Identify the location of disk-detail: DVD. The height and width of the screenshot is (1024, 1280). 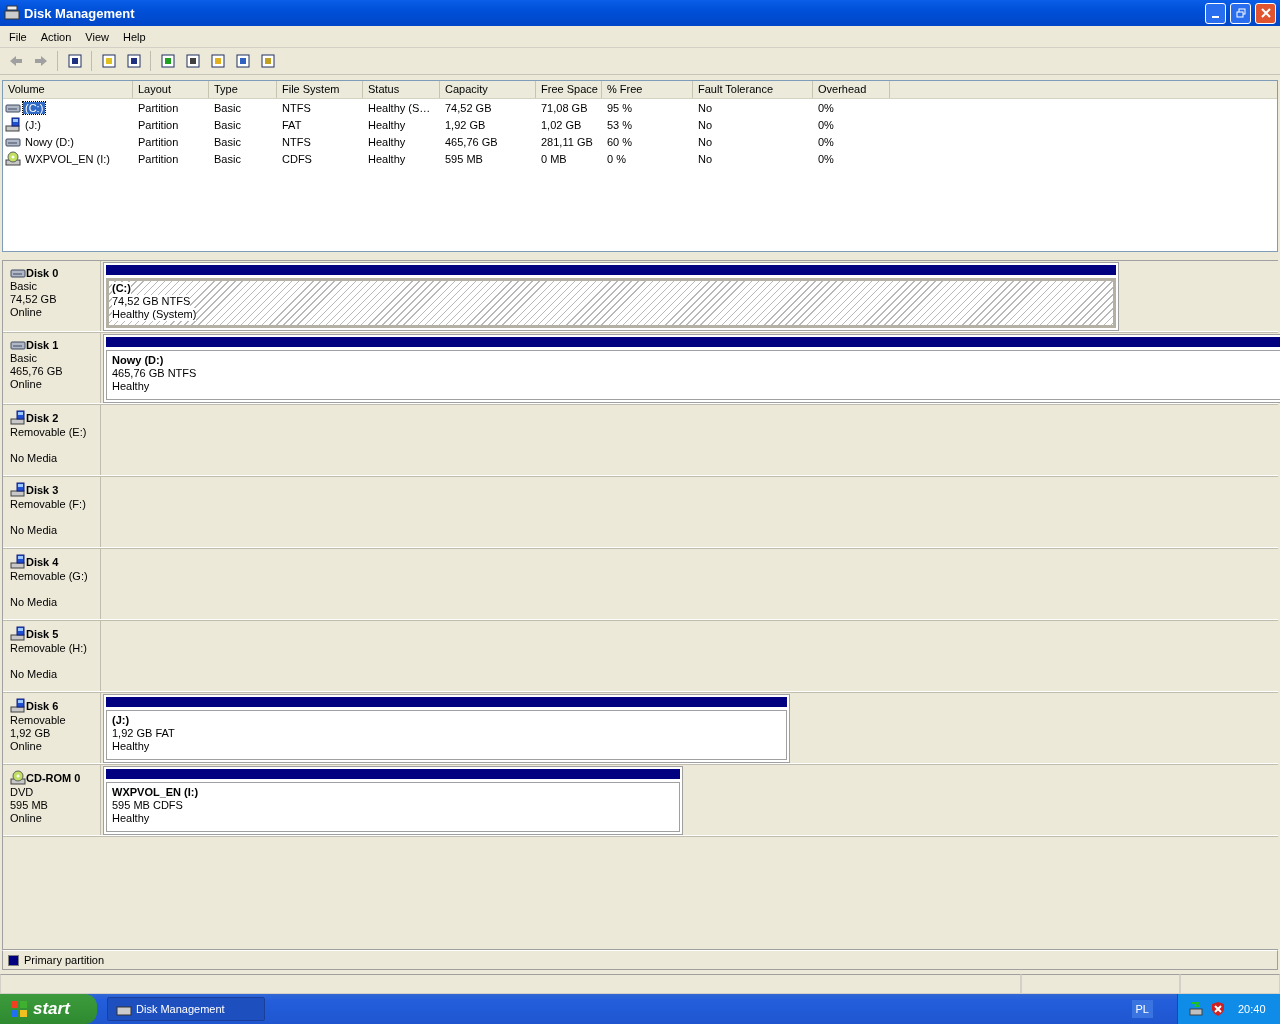
(22, 792).